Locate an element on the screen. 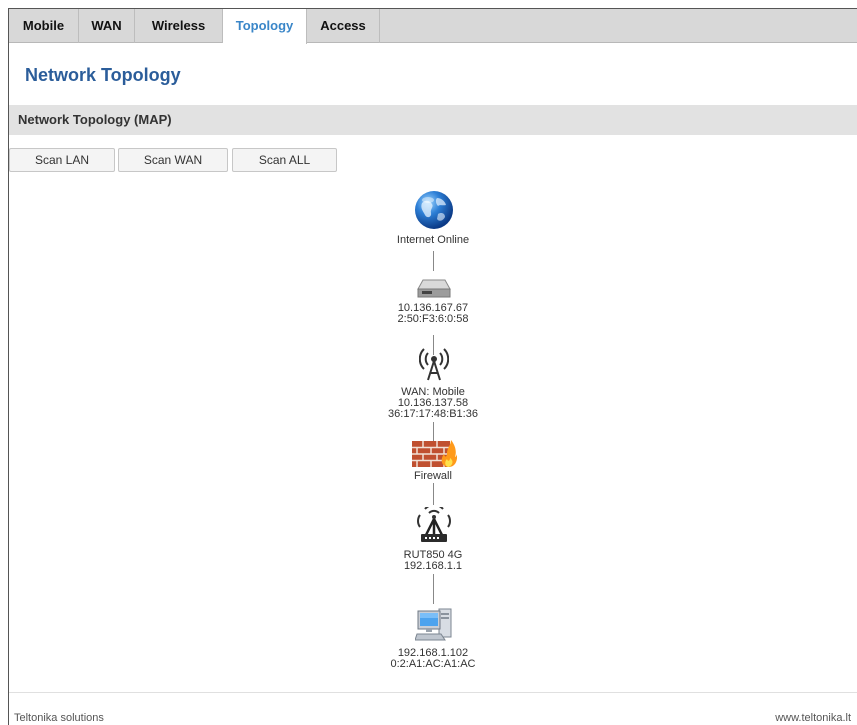 The height and width of the screenshot is (725, 857). modem-mac-label: 2:50:F3:6:0:58 is located at coordinates (433, 319).